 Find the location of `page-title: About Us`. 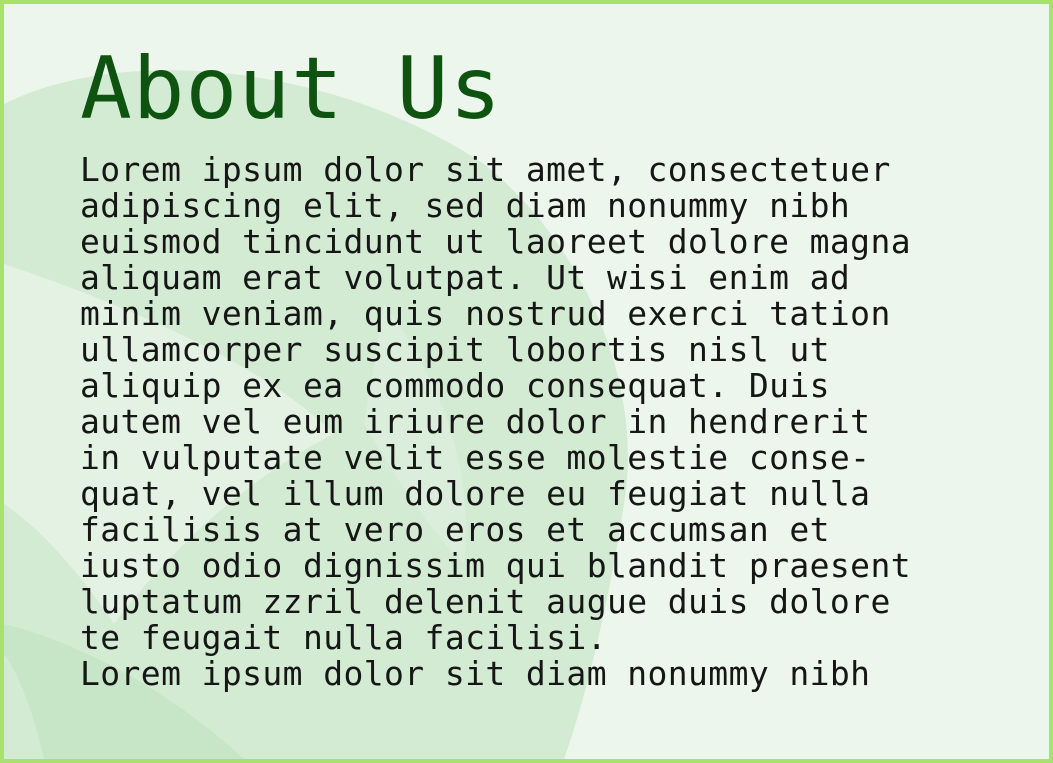

page-title: About Us is located at coordinates (291, 89).